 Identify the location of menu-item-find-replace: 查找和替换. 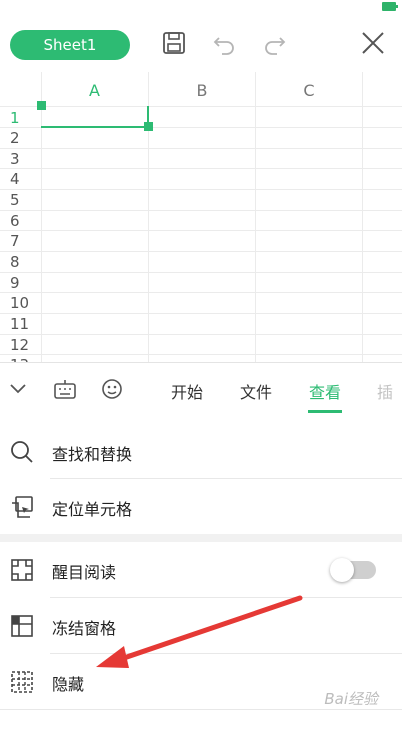
(201, 451).